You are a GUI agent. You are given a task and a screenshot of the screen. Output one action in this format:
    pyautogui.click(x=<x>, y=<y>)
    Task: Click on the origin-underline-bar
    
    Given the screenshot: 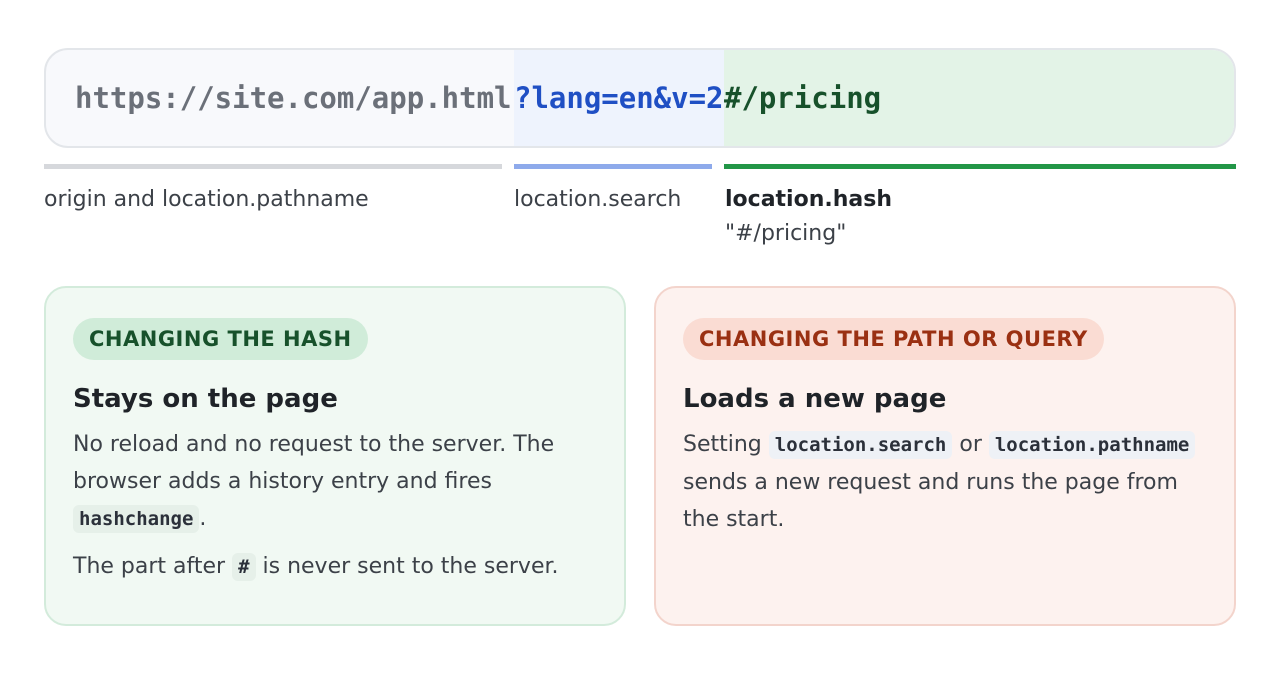 What is the action you would take?
    pyautogui.click(x=273, y=166)
    